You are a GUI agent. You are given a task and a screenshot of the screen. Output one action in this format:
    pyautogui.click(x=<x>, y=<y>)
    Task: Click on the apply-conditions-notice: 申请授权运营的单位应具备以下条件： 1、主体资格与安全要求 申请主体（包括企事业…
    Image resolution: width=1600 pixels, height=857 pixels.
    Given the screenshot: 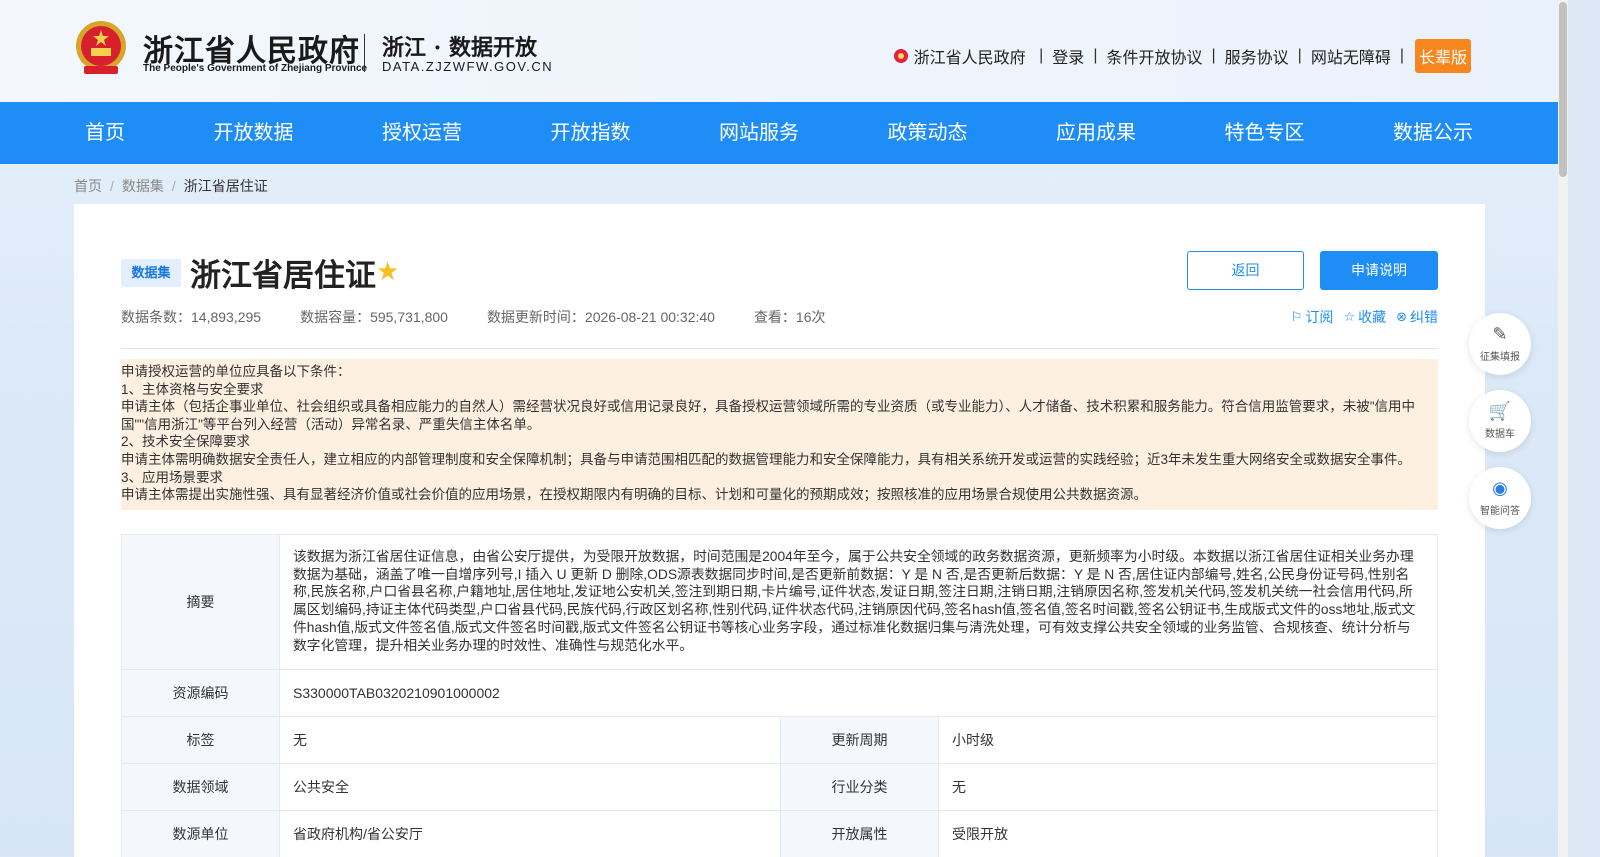 What is the action you would take?
    pyautogui.click(x=779, y=434)
    